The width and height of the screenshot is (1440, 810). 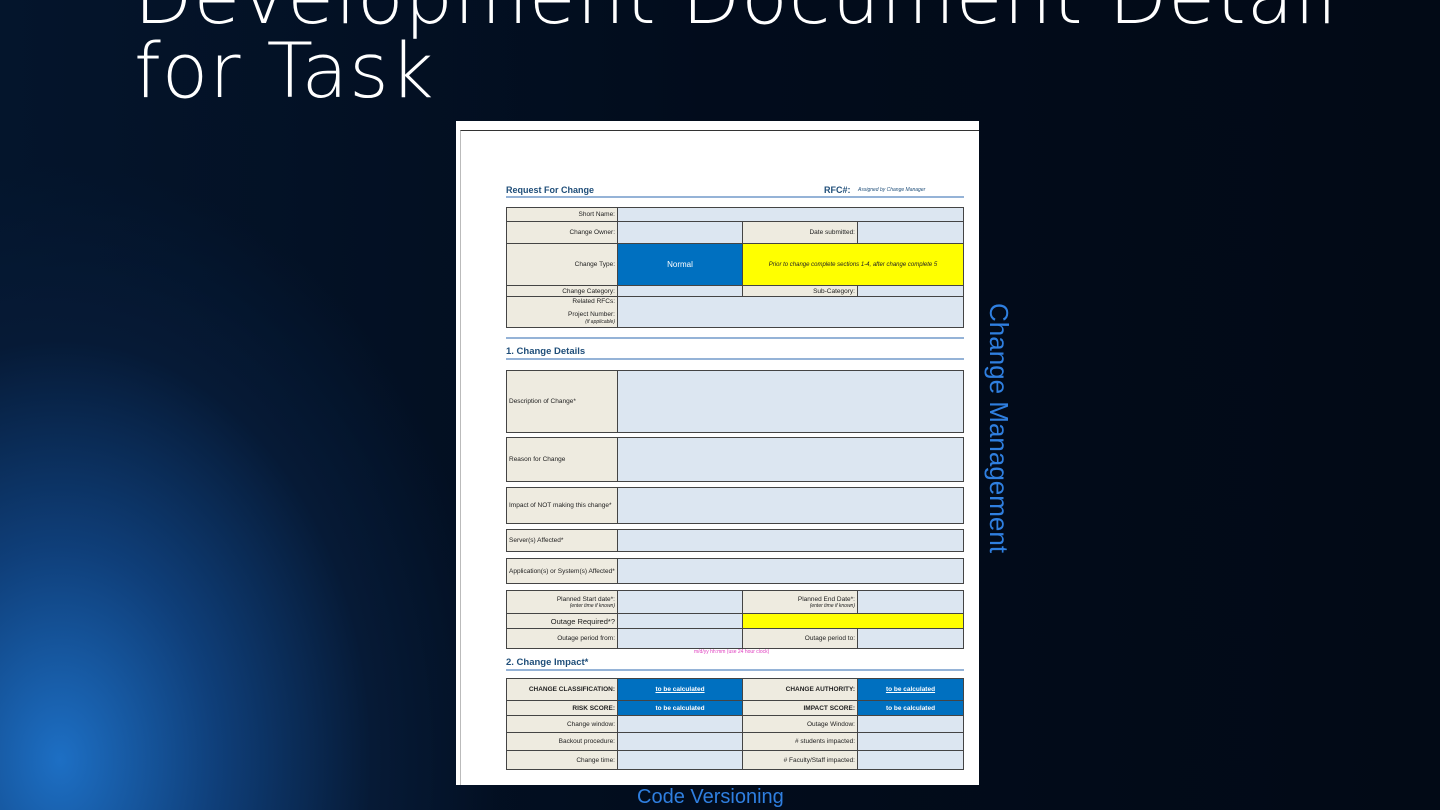 I want to click on classification-label: CHANGE CLASSIFICATION:, so click(x=562, y=689).